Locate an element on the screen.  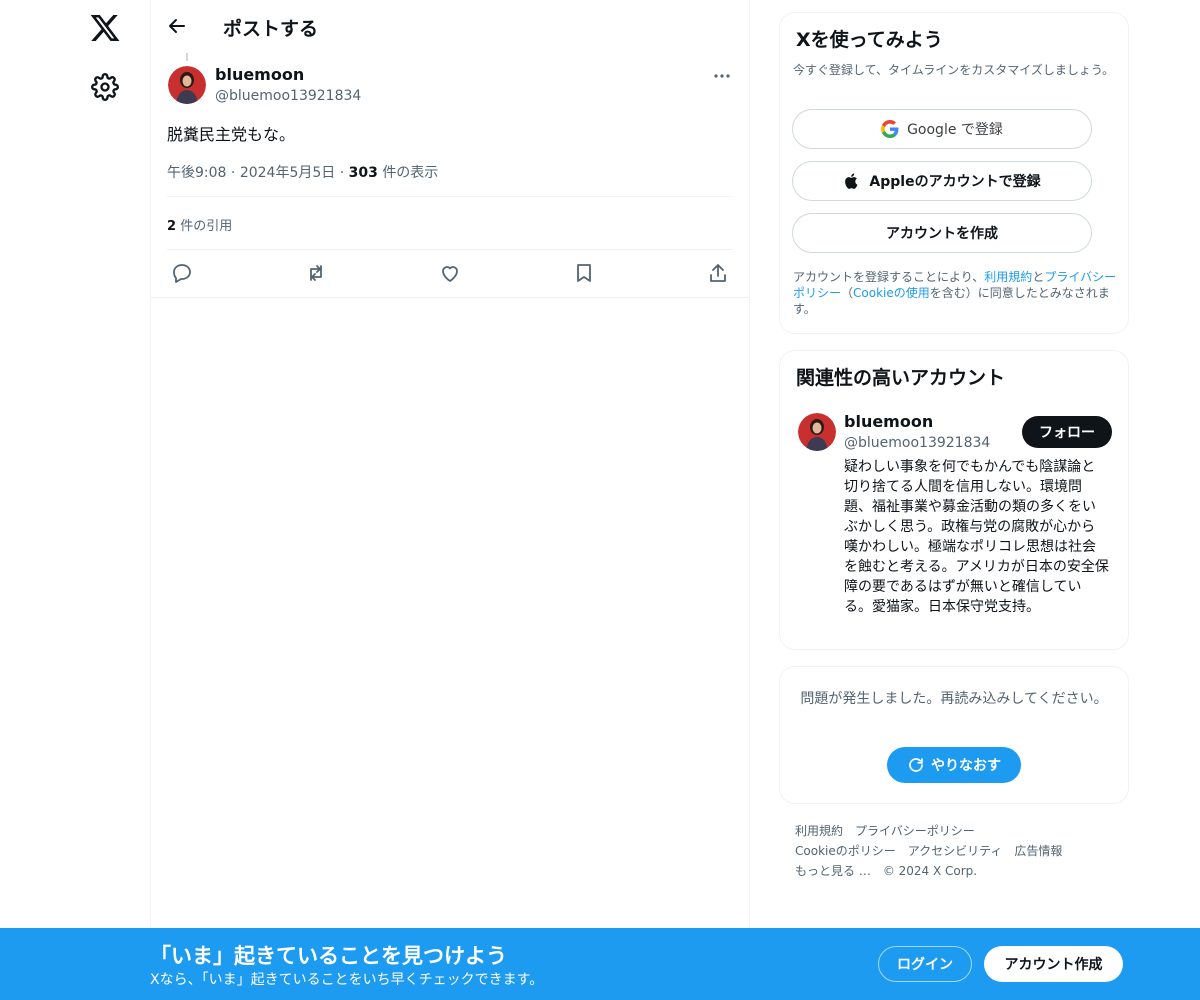
legal-and: と is located at coordinates (1038, 277).